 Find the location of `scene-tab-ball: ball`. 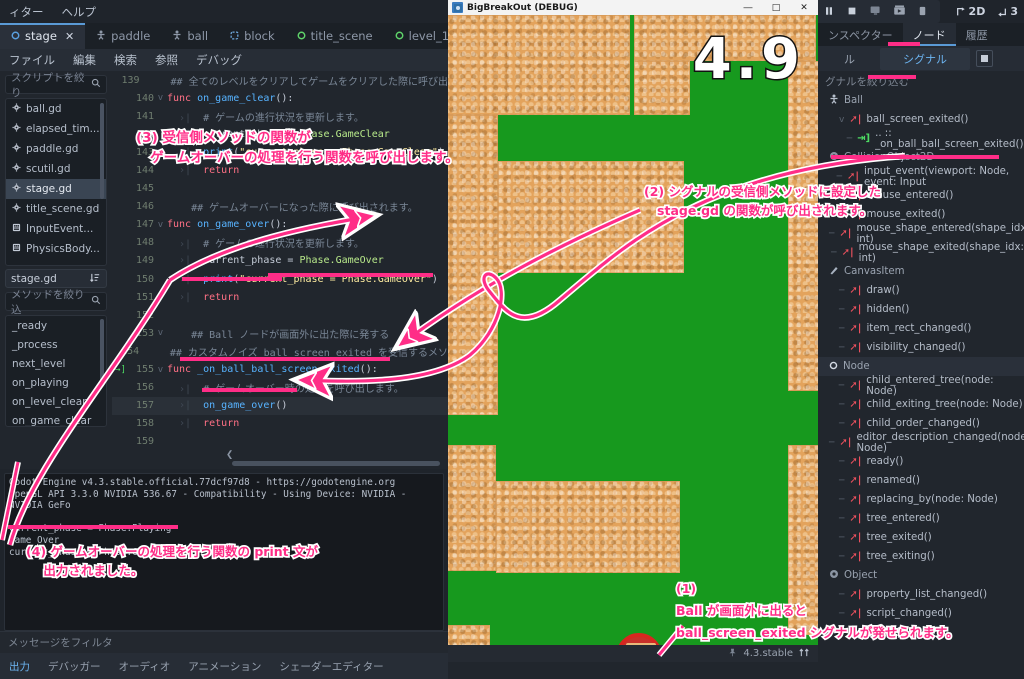

scene-tab-ball: ball is located at coordinates (190, 36).